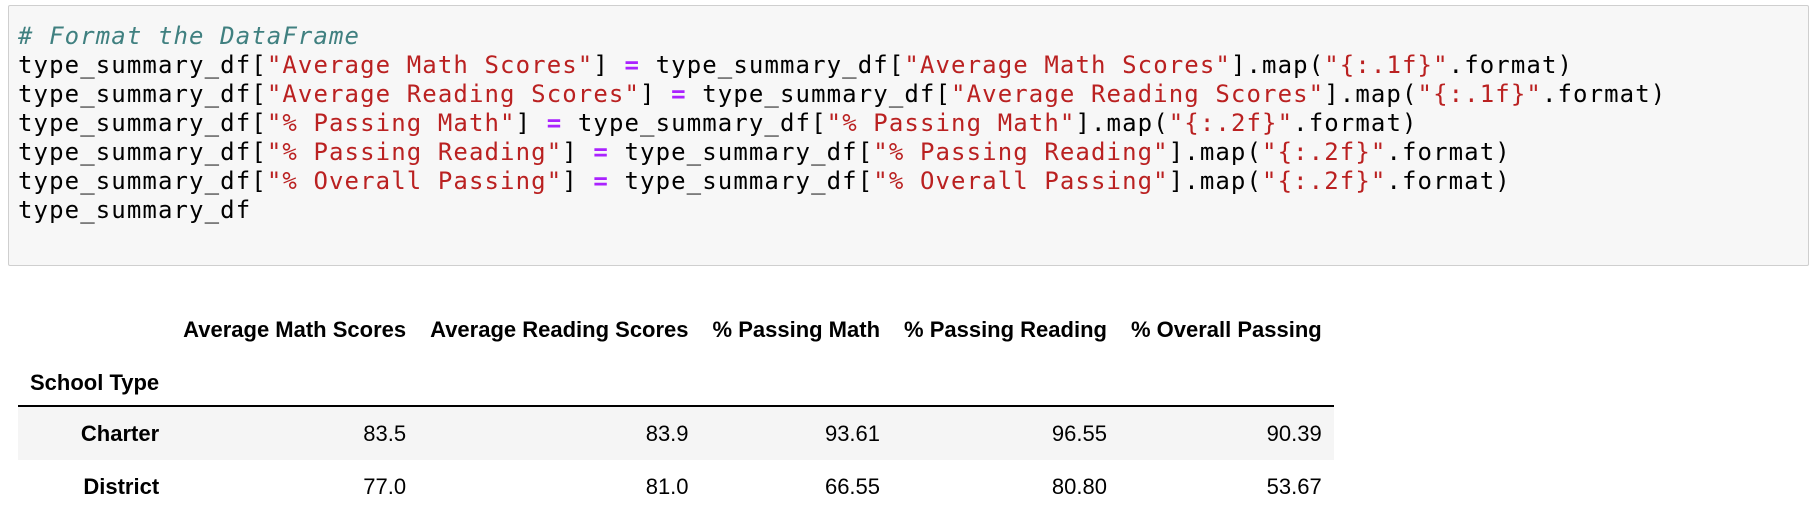  What do you see at coordinates (385, 486) in the screenshot?
I see `table-cell: 77.0` at bounding box center [385, 486].